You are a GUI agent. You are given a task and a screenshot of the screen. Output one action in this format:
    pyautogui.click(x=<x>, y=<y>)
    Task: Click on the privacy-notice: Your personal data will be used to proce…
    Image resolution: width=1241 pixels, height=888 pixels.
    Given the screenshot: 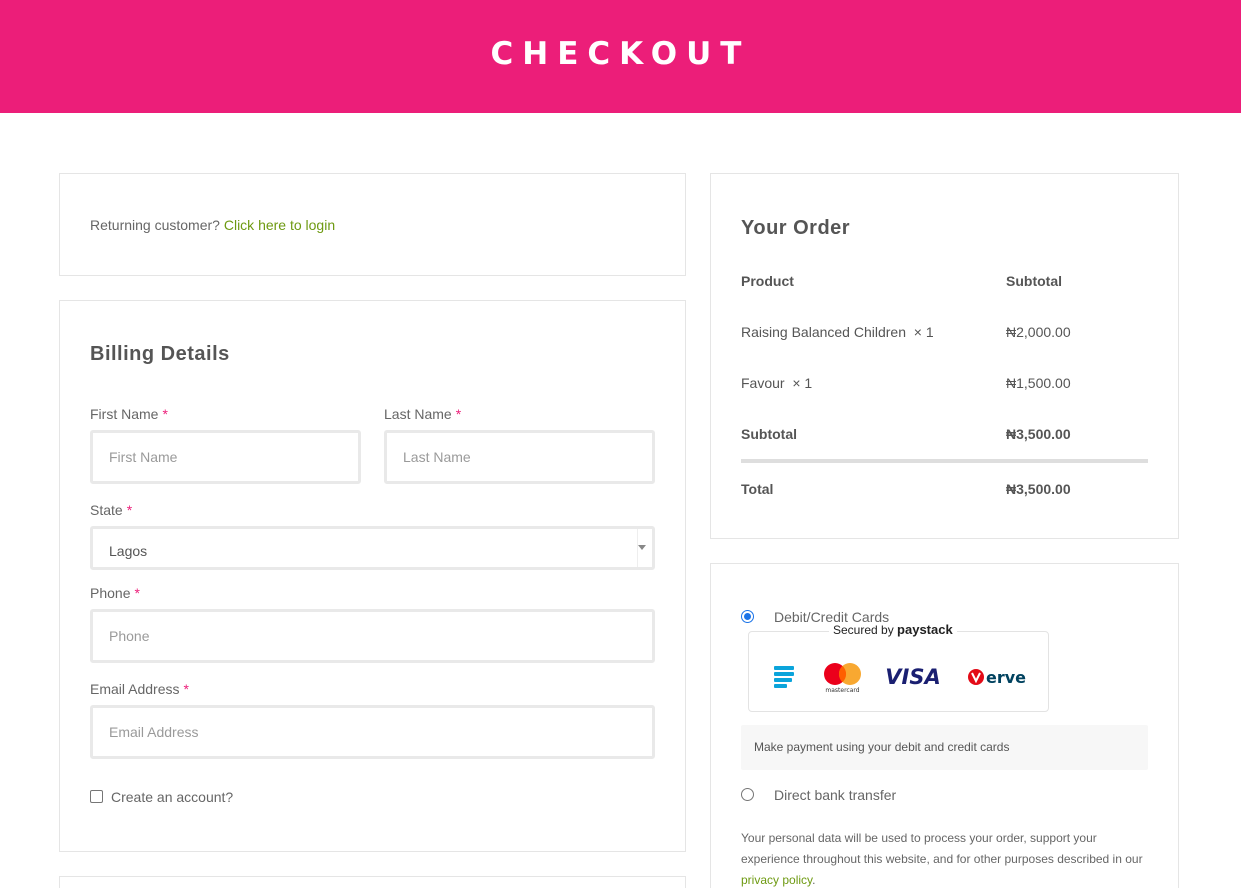 What is the action you would take?
    pyautogui.click(x=942, y=859)
    